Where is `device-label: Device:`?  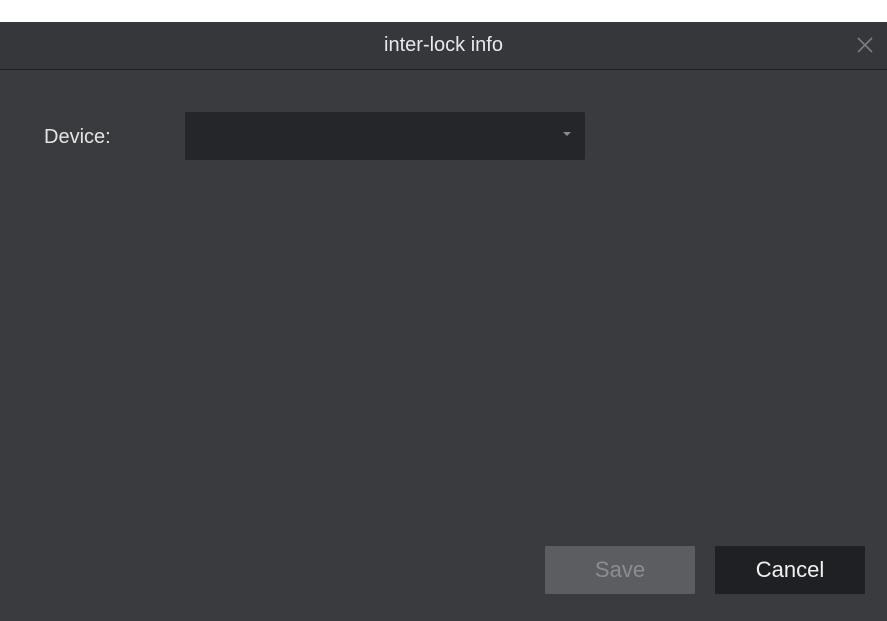
device-label: Device: is located at coordinates (77, 137).